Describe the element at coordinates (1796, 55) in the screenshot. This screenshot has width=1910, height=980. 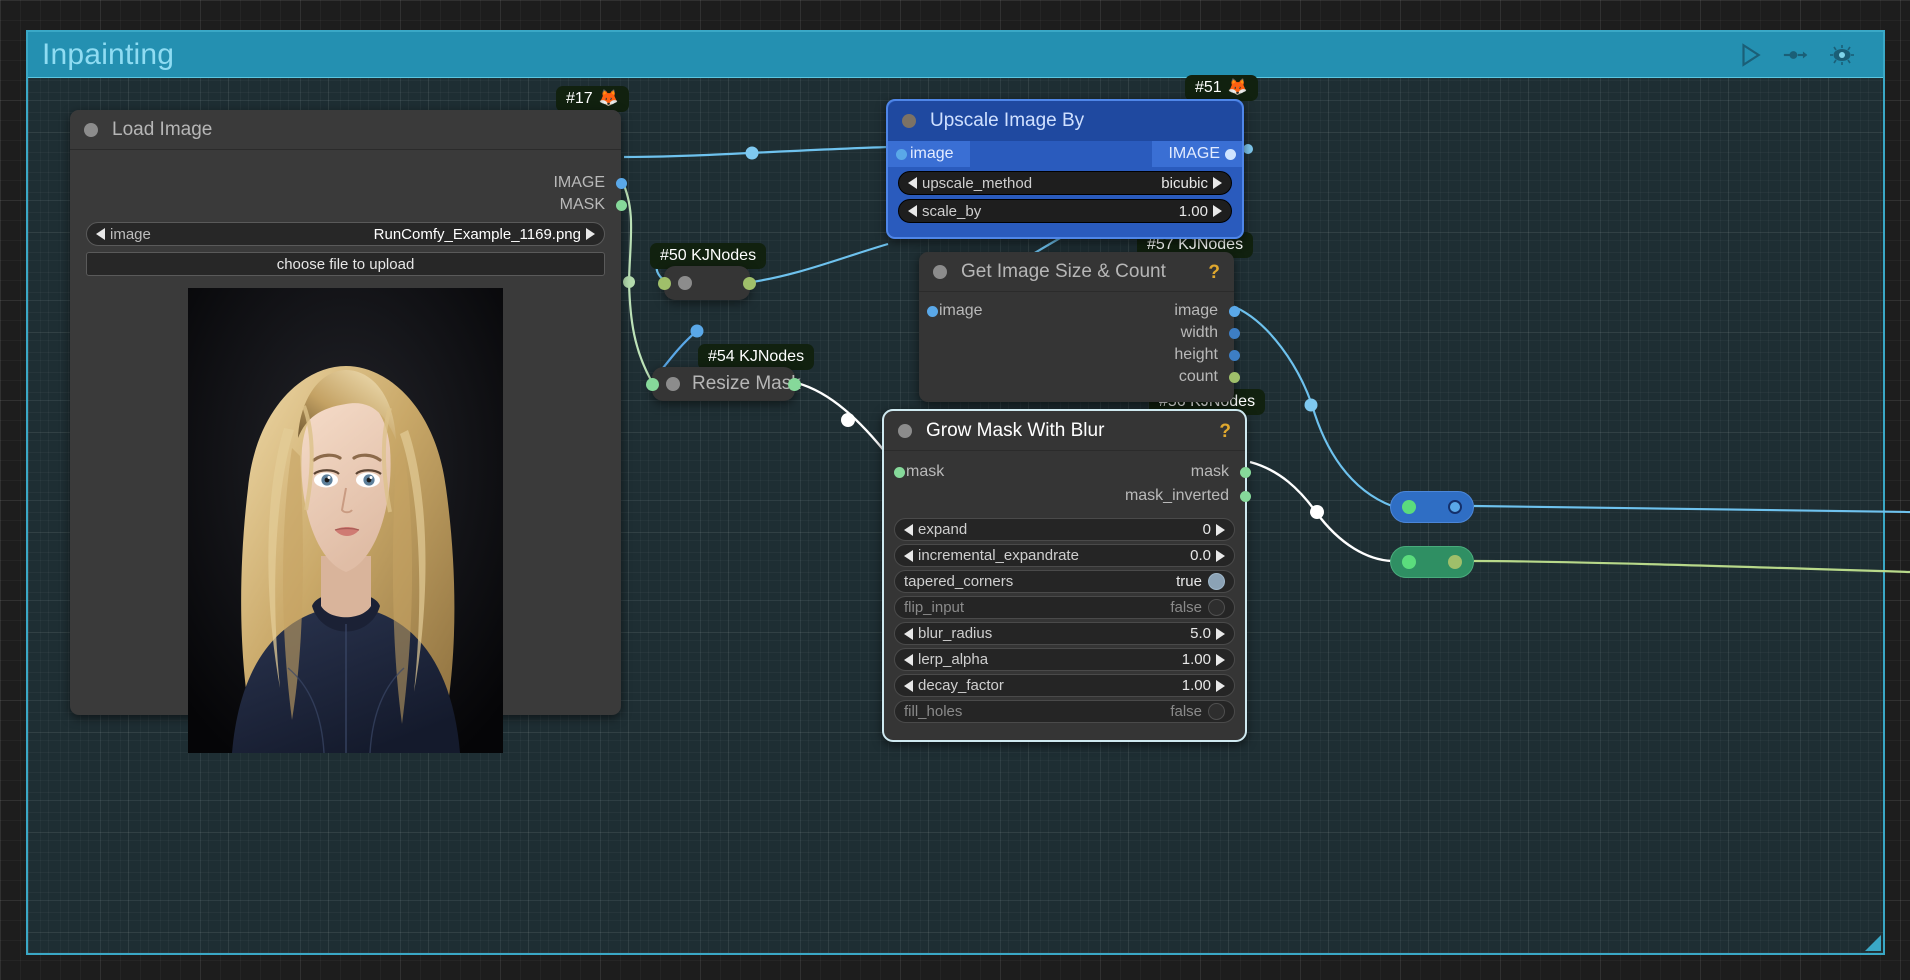
I see `bypass-icon` at that location.